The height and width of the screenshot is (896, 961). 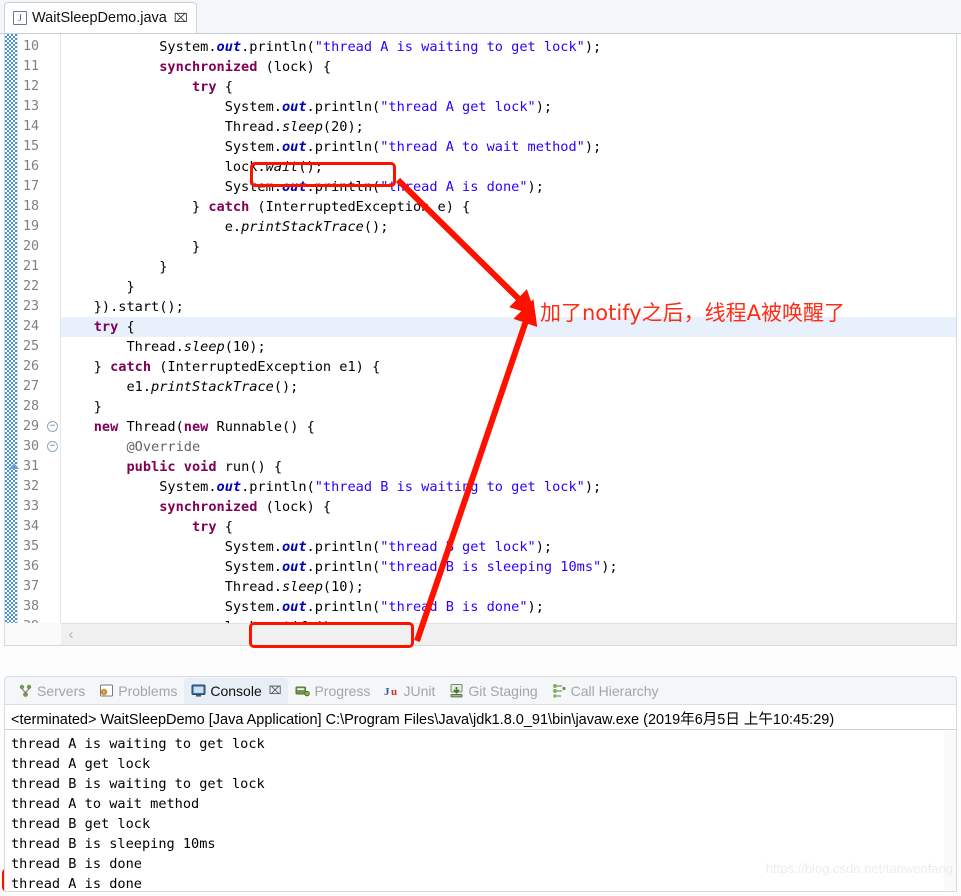 What do you see at coordinates (14, 466) in the screenshot?
I see `overridden-method-marker-icon` at bounding box center [14, 466].